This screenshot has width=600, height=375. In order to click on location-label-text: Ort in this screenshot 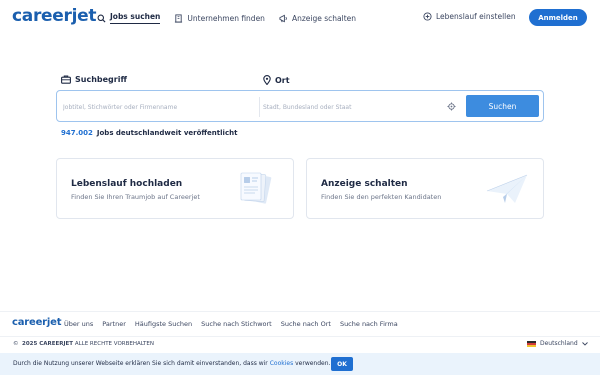, I will do `click(282, 80)`.